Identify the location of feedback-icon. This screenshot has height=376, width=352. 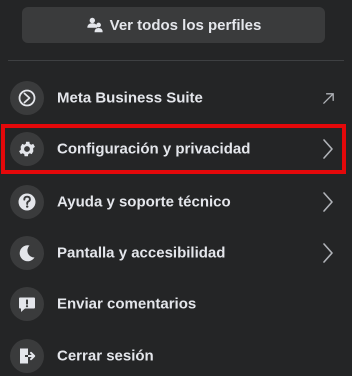
(27, 304).